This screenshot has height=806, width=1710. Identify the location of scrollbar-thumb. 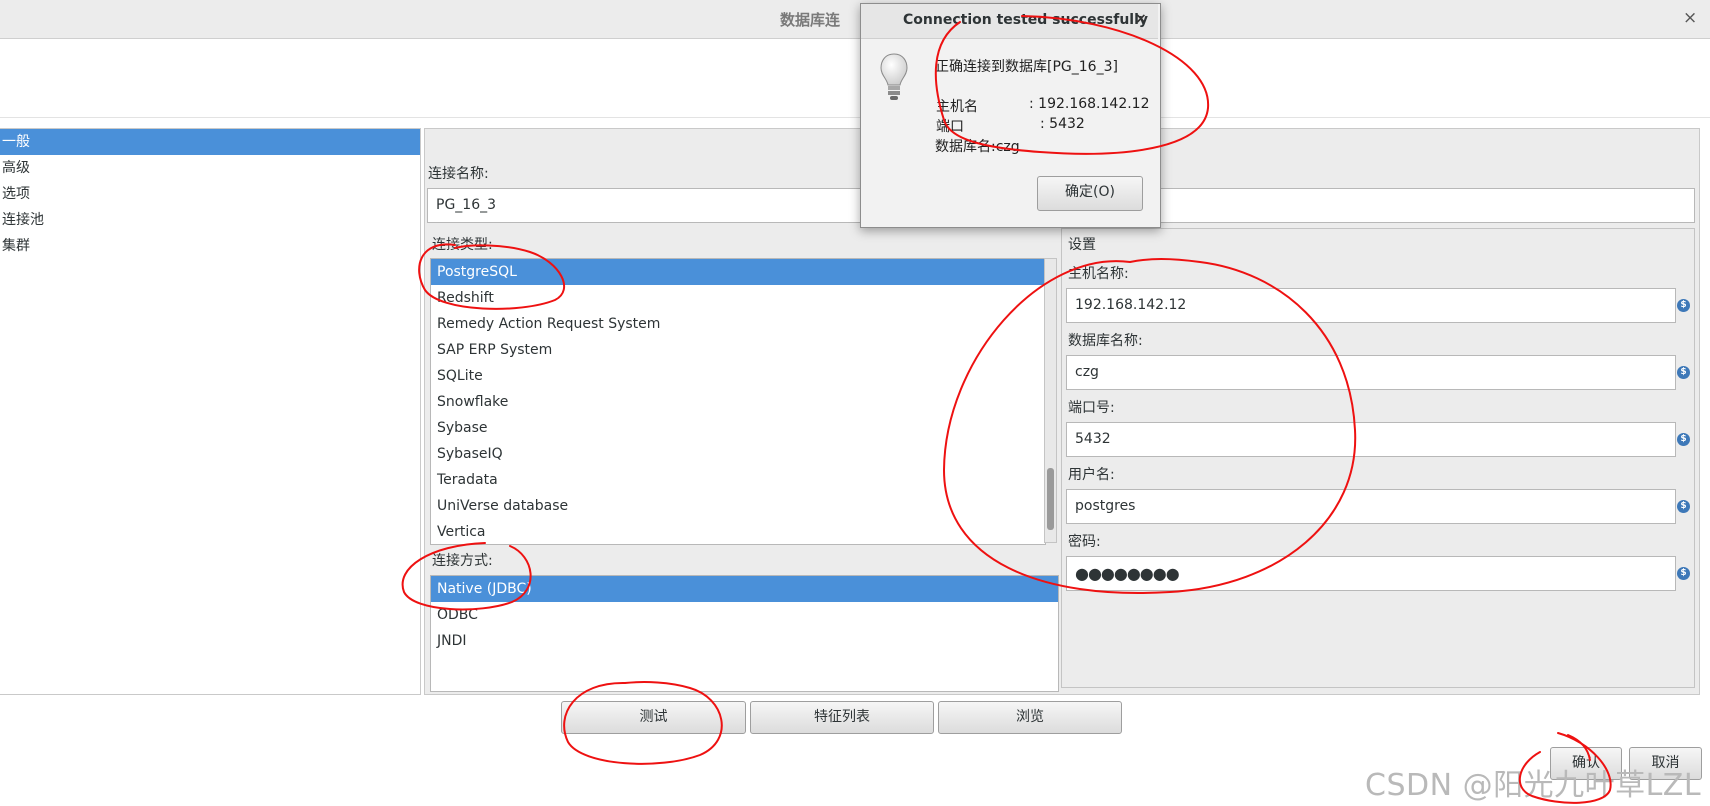
(1050, 499).